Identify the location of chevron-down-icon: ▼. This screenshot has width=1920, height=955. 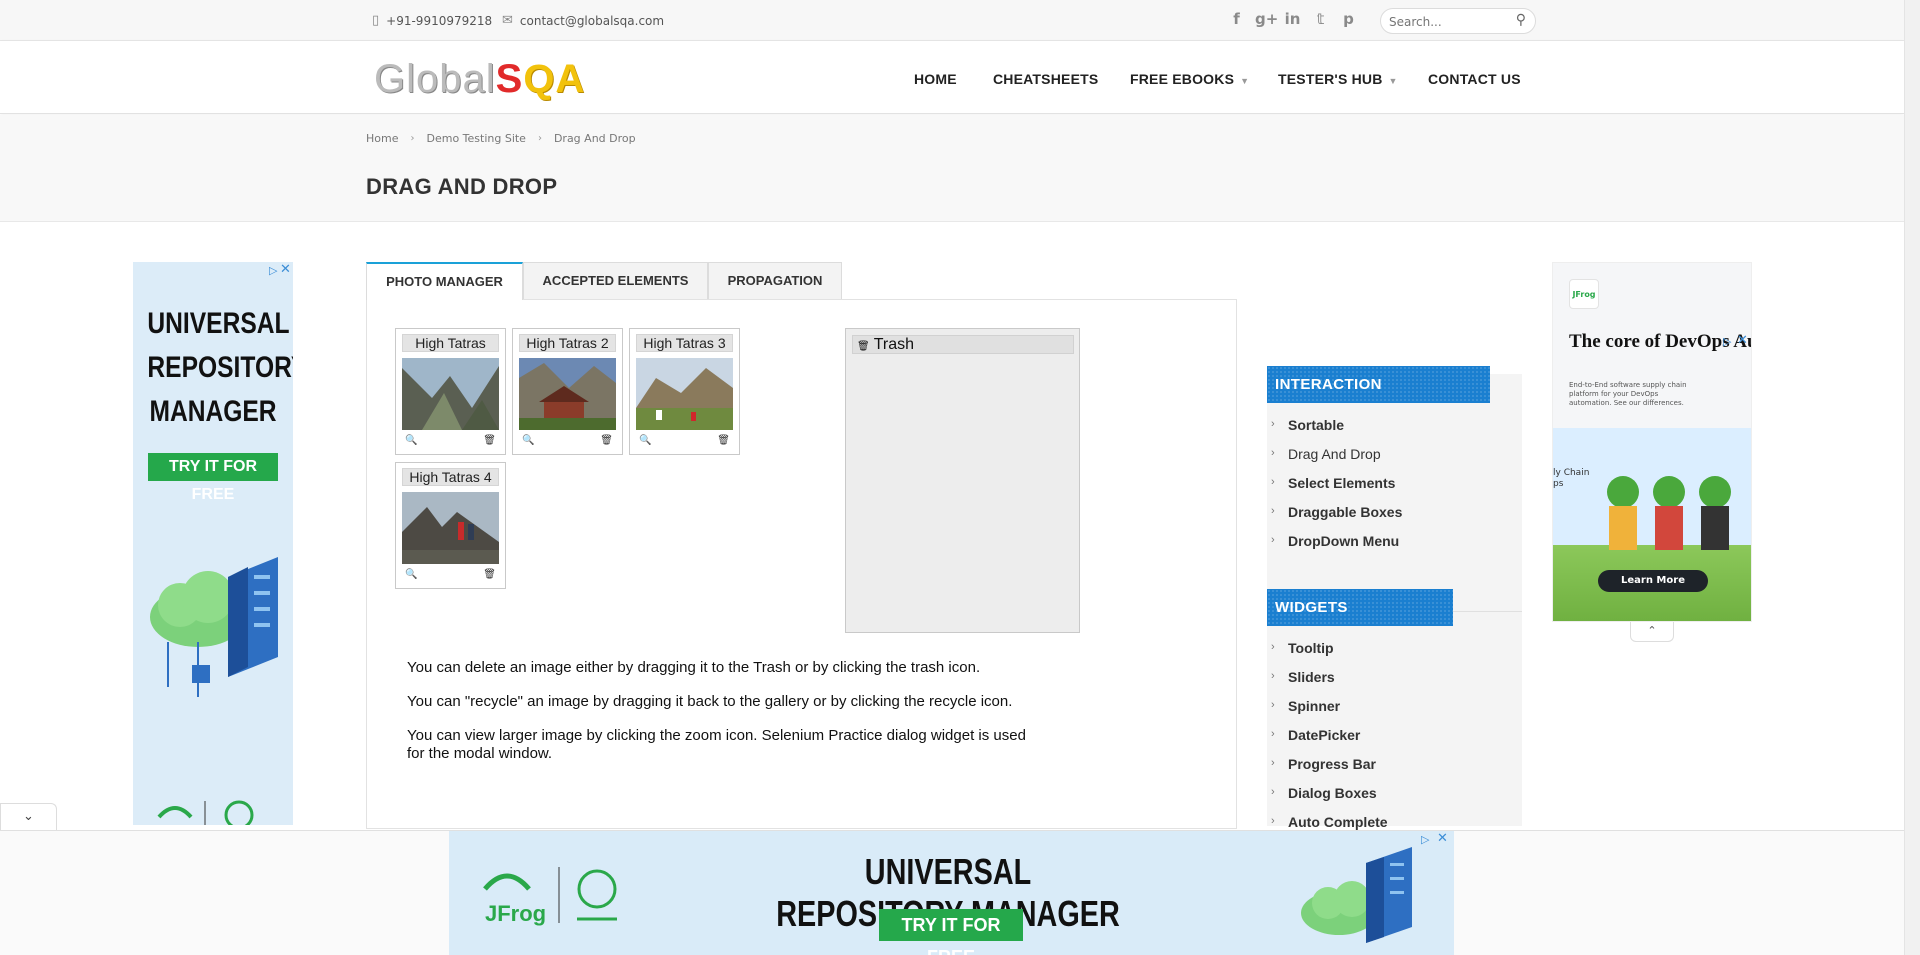
(1393, 81).